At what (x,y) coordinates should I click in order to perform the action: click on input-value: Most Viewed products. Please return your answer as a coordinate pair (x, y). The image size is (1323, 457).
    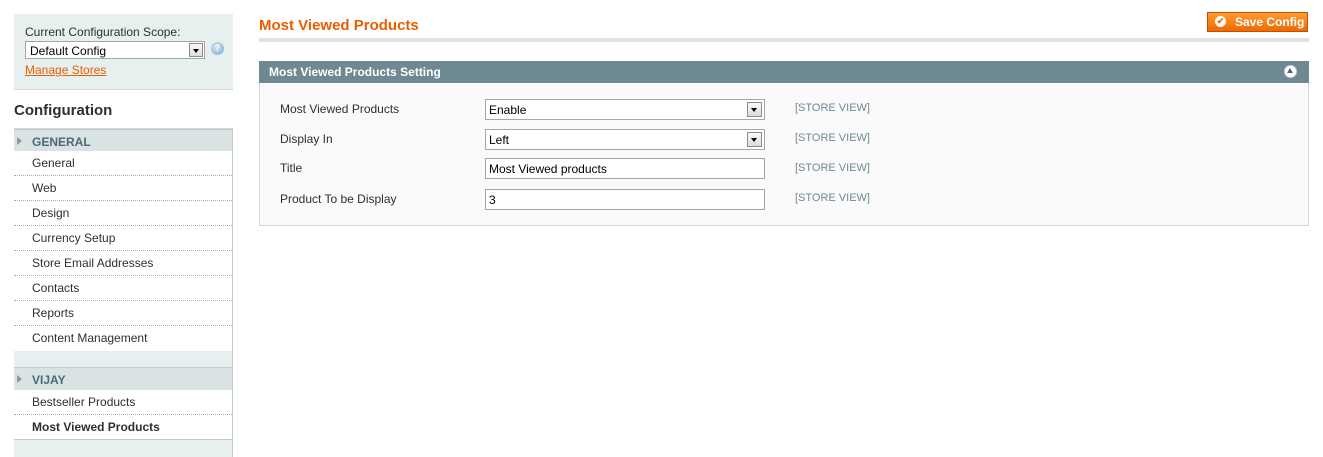
    Looking at the image, I should click on (548, 169).